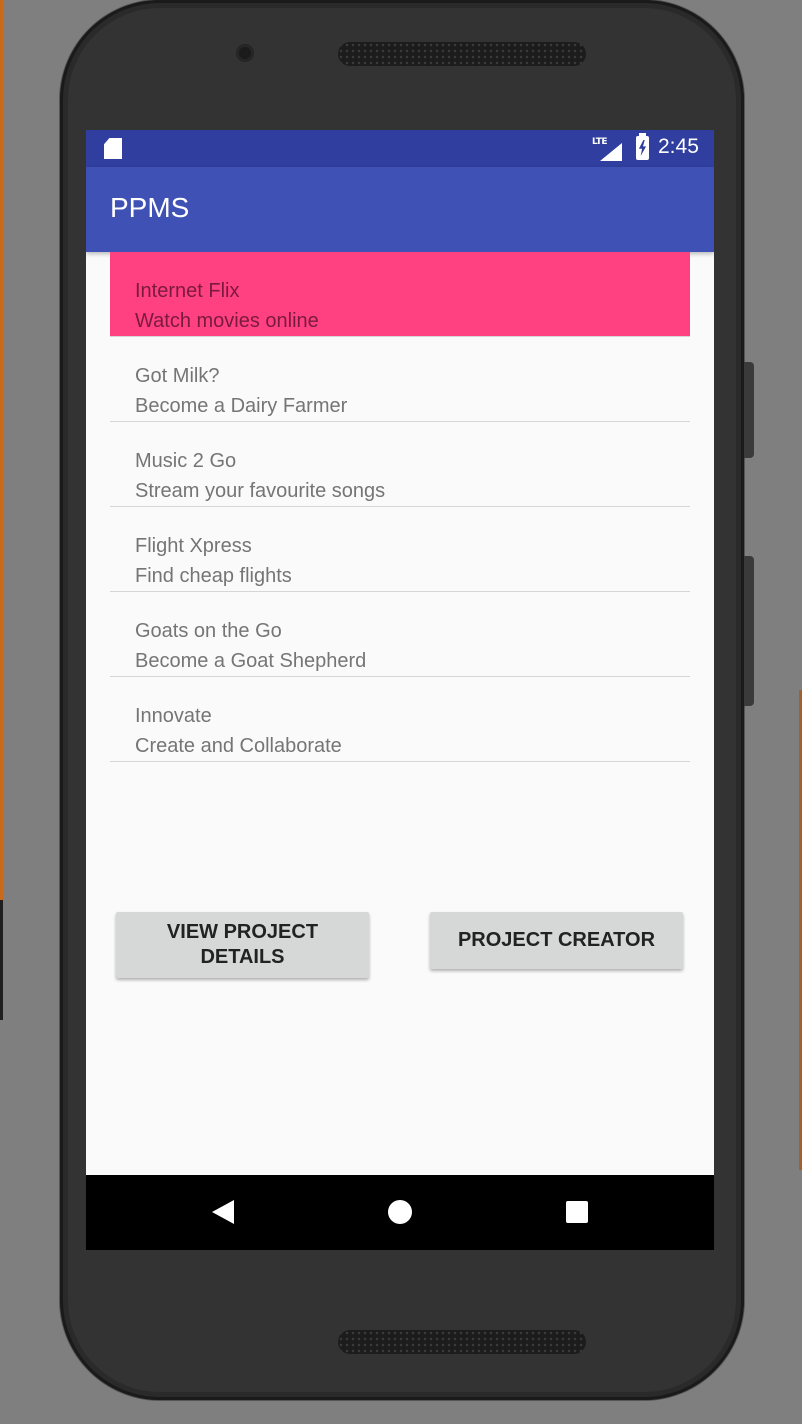 The image size is (802, 1424). I want to click on status-time: 2:45, so click(678, 146).